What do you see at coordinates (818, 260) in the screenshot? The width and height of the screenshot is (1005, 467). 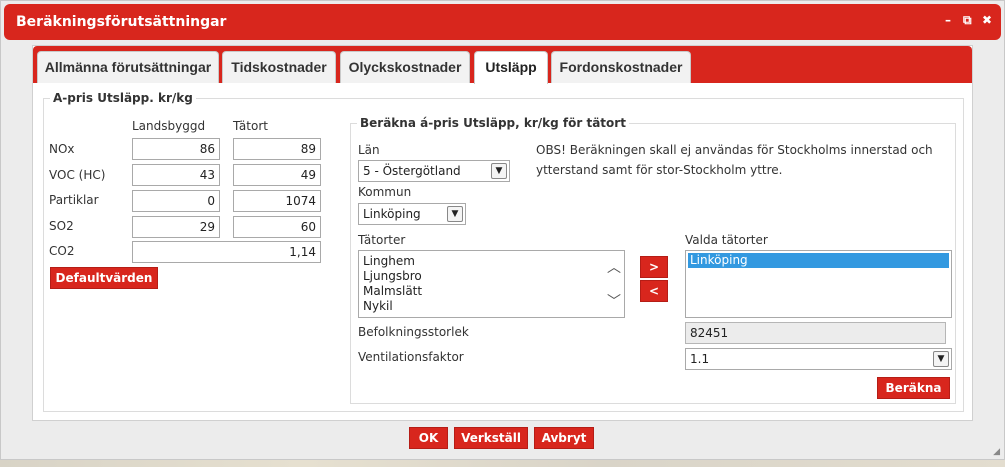 I see `list-item-selected: Linköping` at bounding box center [818, 260].